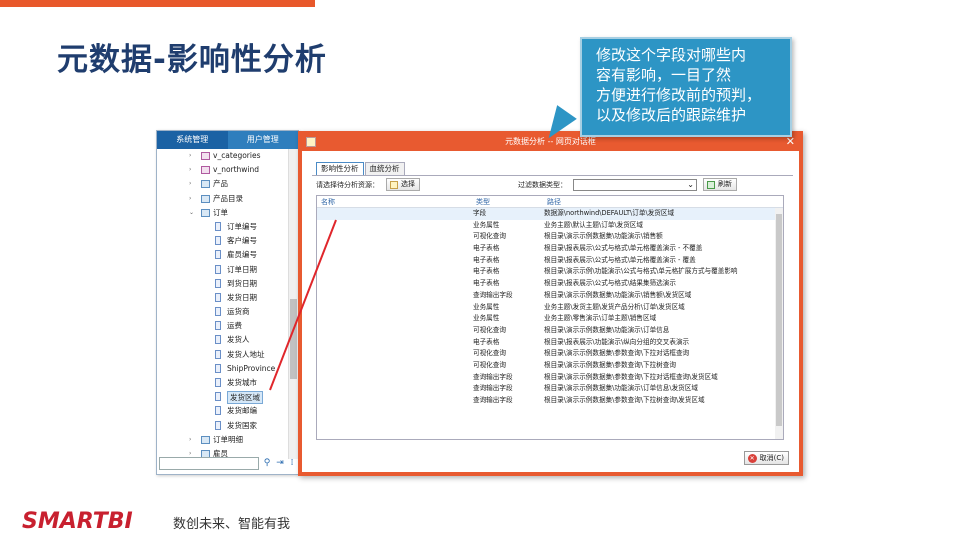 This screenshot has width=960, height=540. What do you see at coordinates (664, 75) in the screenshot?
I see `callout-line: 容有影响，一目了然` at bounding box center [664, 75].